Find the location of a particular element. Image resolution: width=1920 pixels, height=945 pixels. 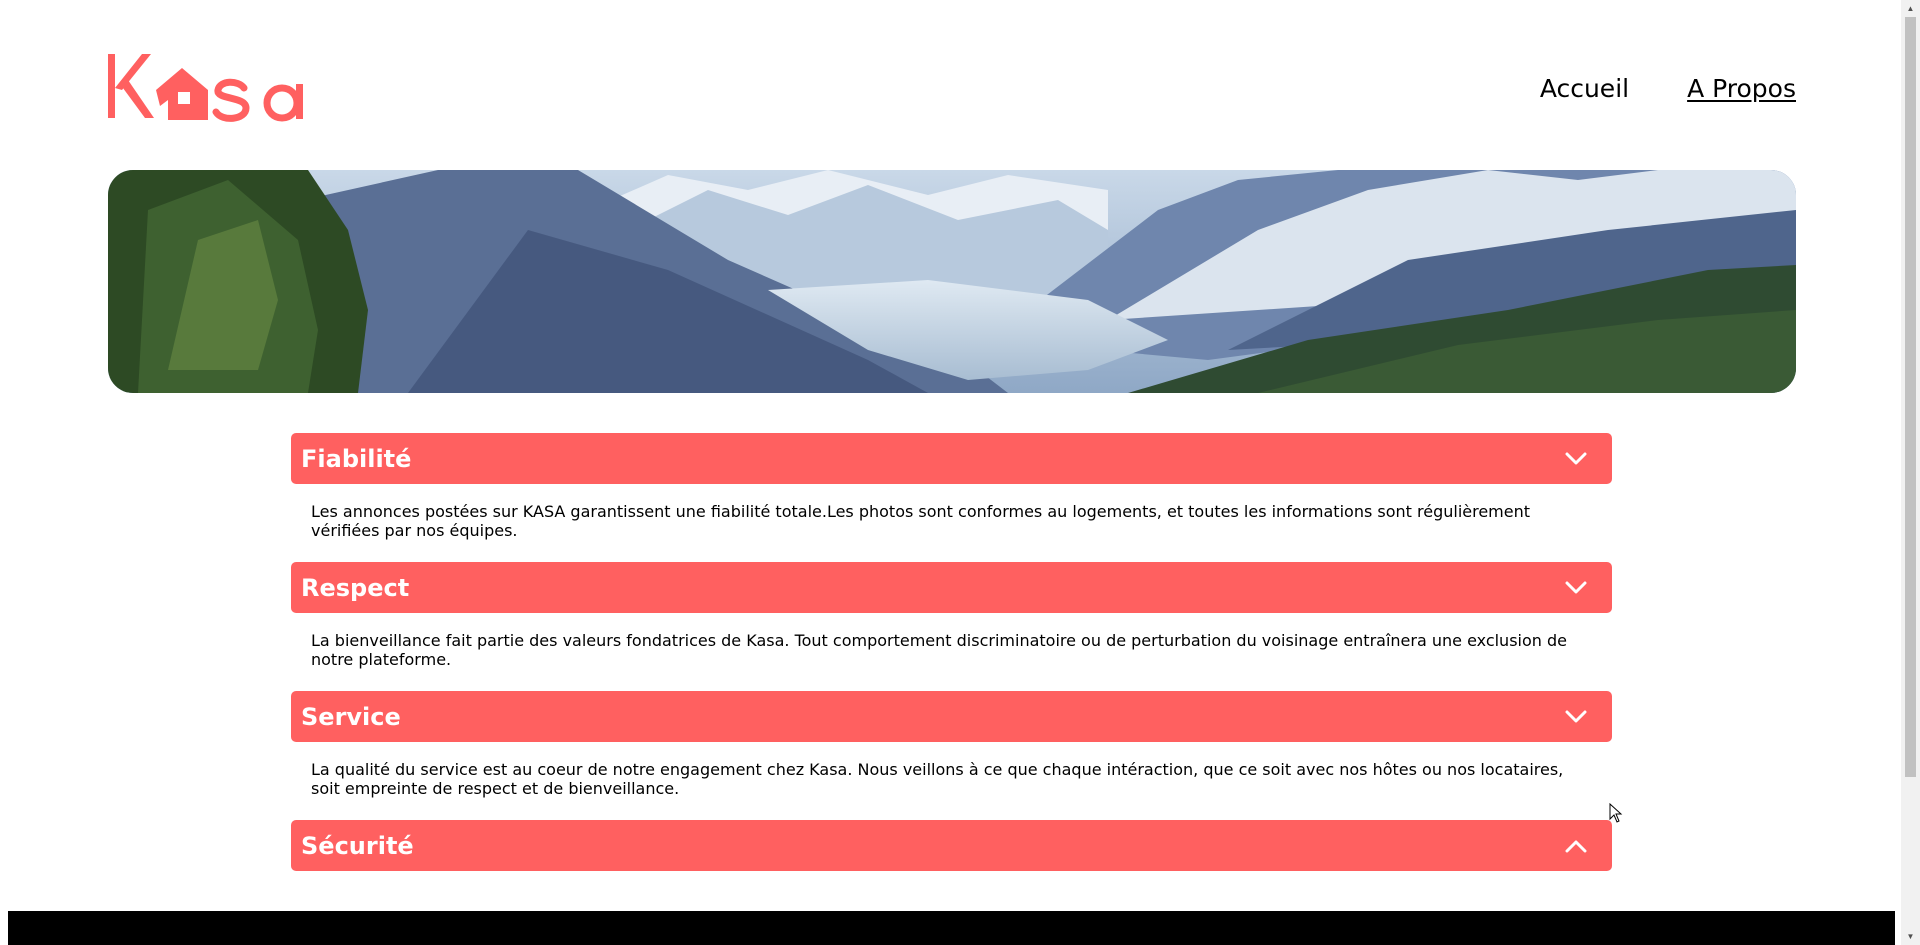

chevron-up-icon is located at coordinates (1576, 846).